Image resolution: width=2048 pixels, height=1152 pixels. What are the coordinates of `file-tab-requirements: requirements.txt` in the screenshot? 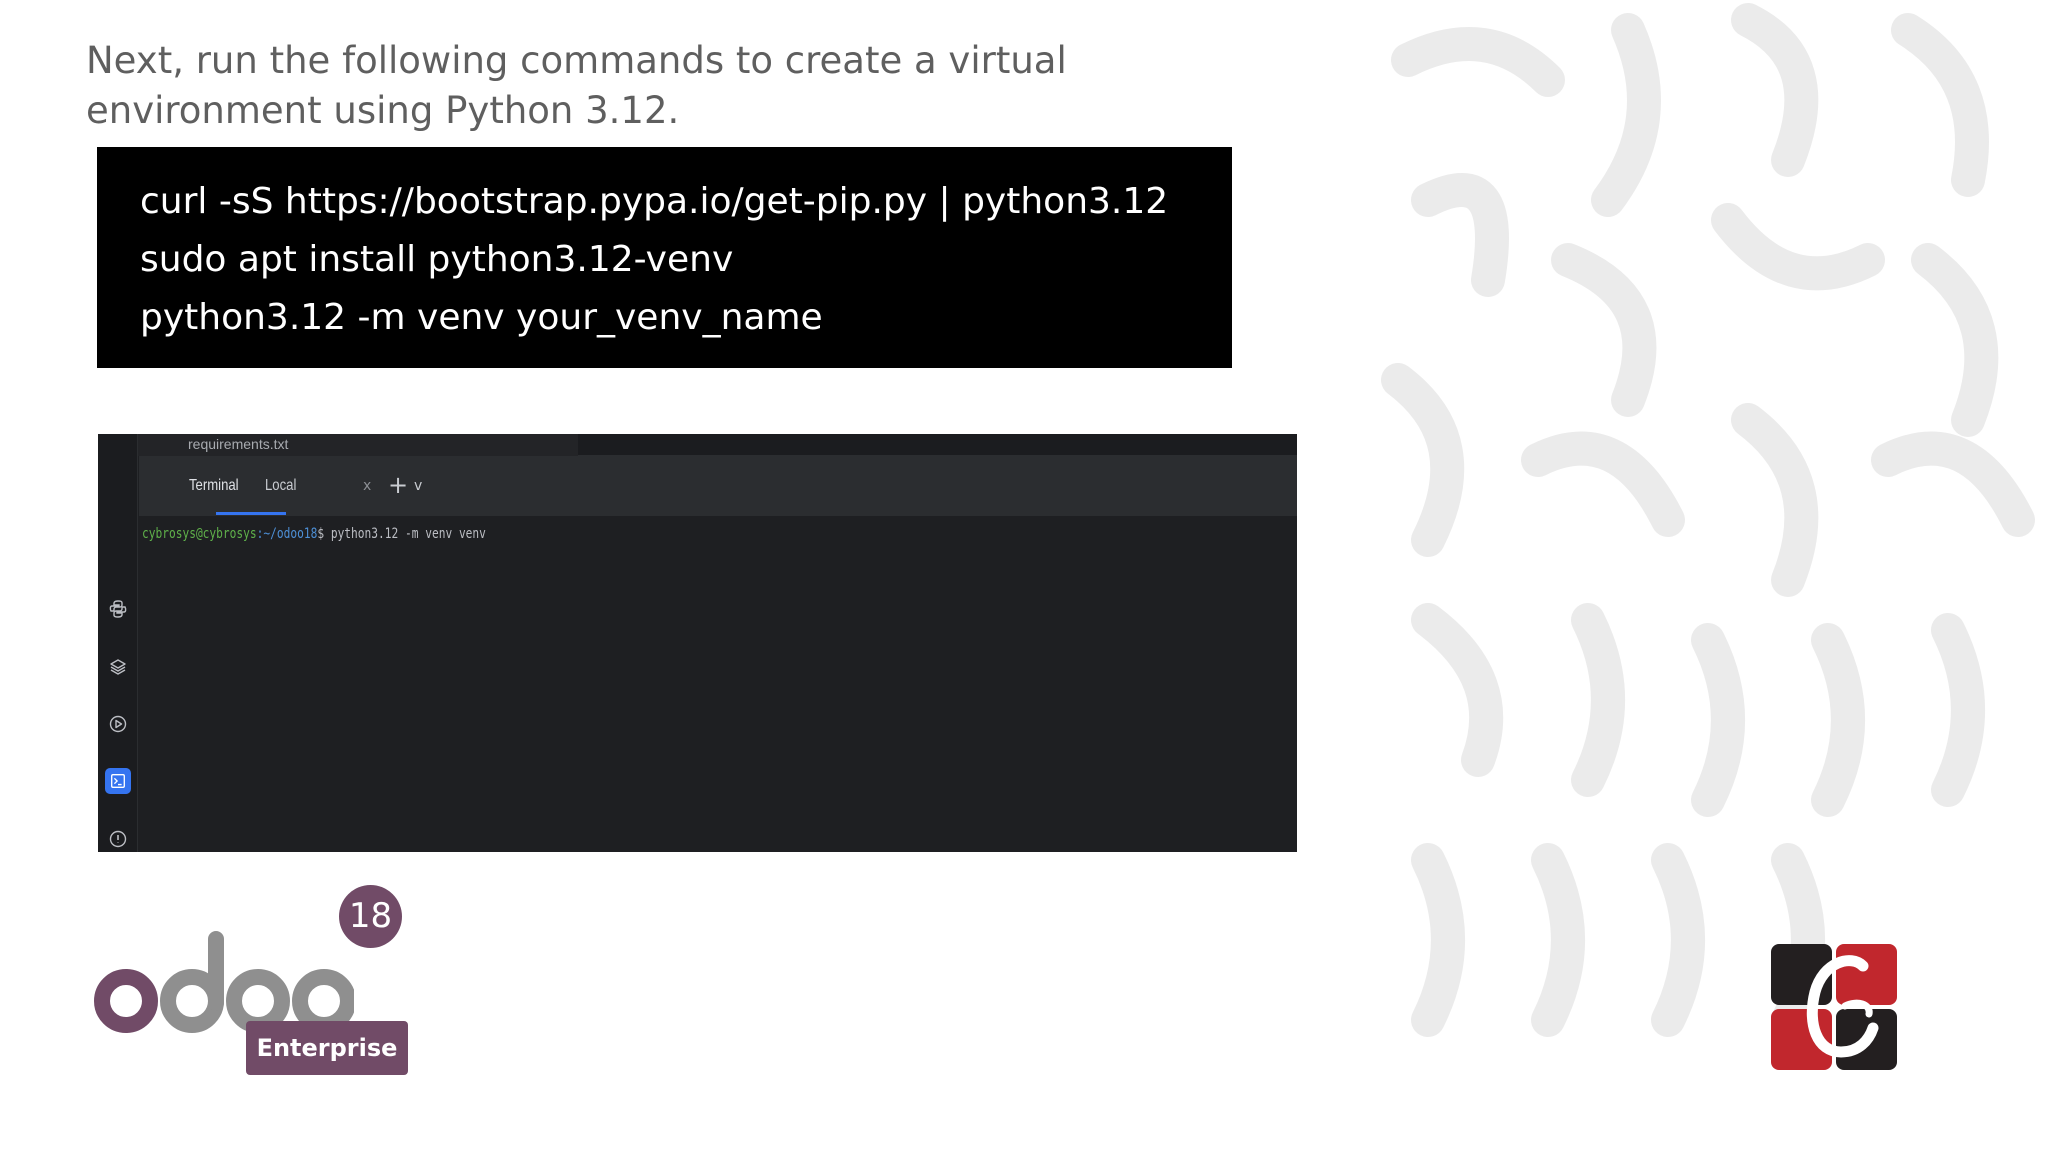 It's located at (358, 445).